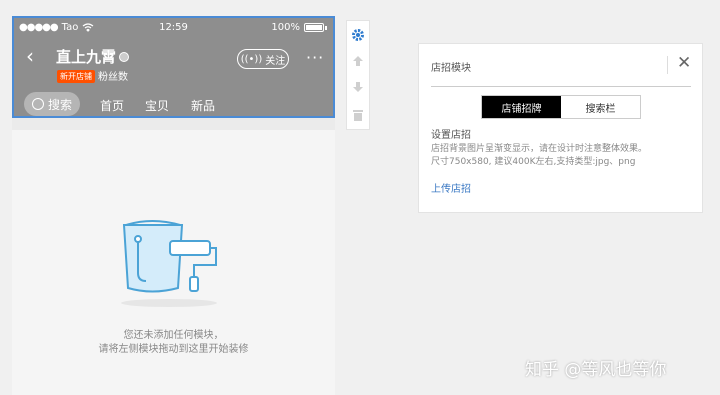  Describe the element at coordinates (173, 28) in the screenshot. I see `status-bar: ●●●●● Tao 12:59 100%` at that location.